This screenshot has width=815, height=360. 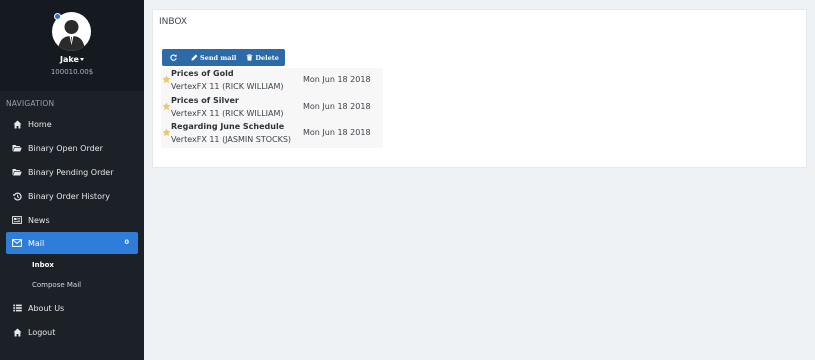 What do you see at coordinates (202, 73) in the screenshot?
I see `mail-subject: Prices of Gold` at bounding box center [202, 73].